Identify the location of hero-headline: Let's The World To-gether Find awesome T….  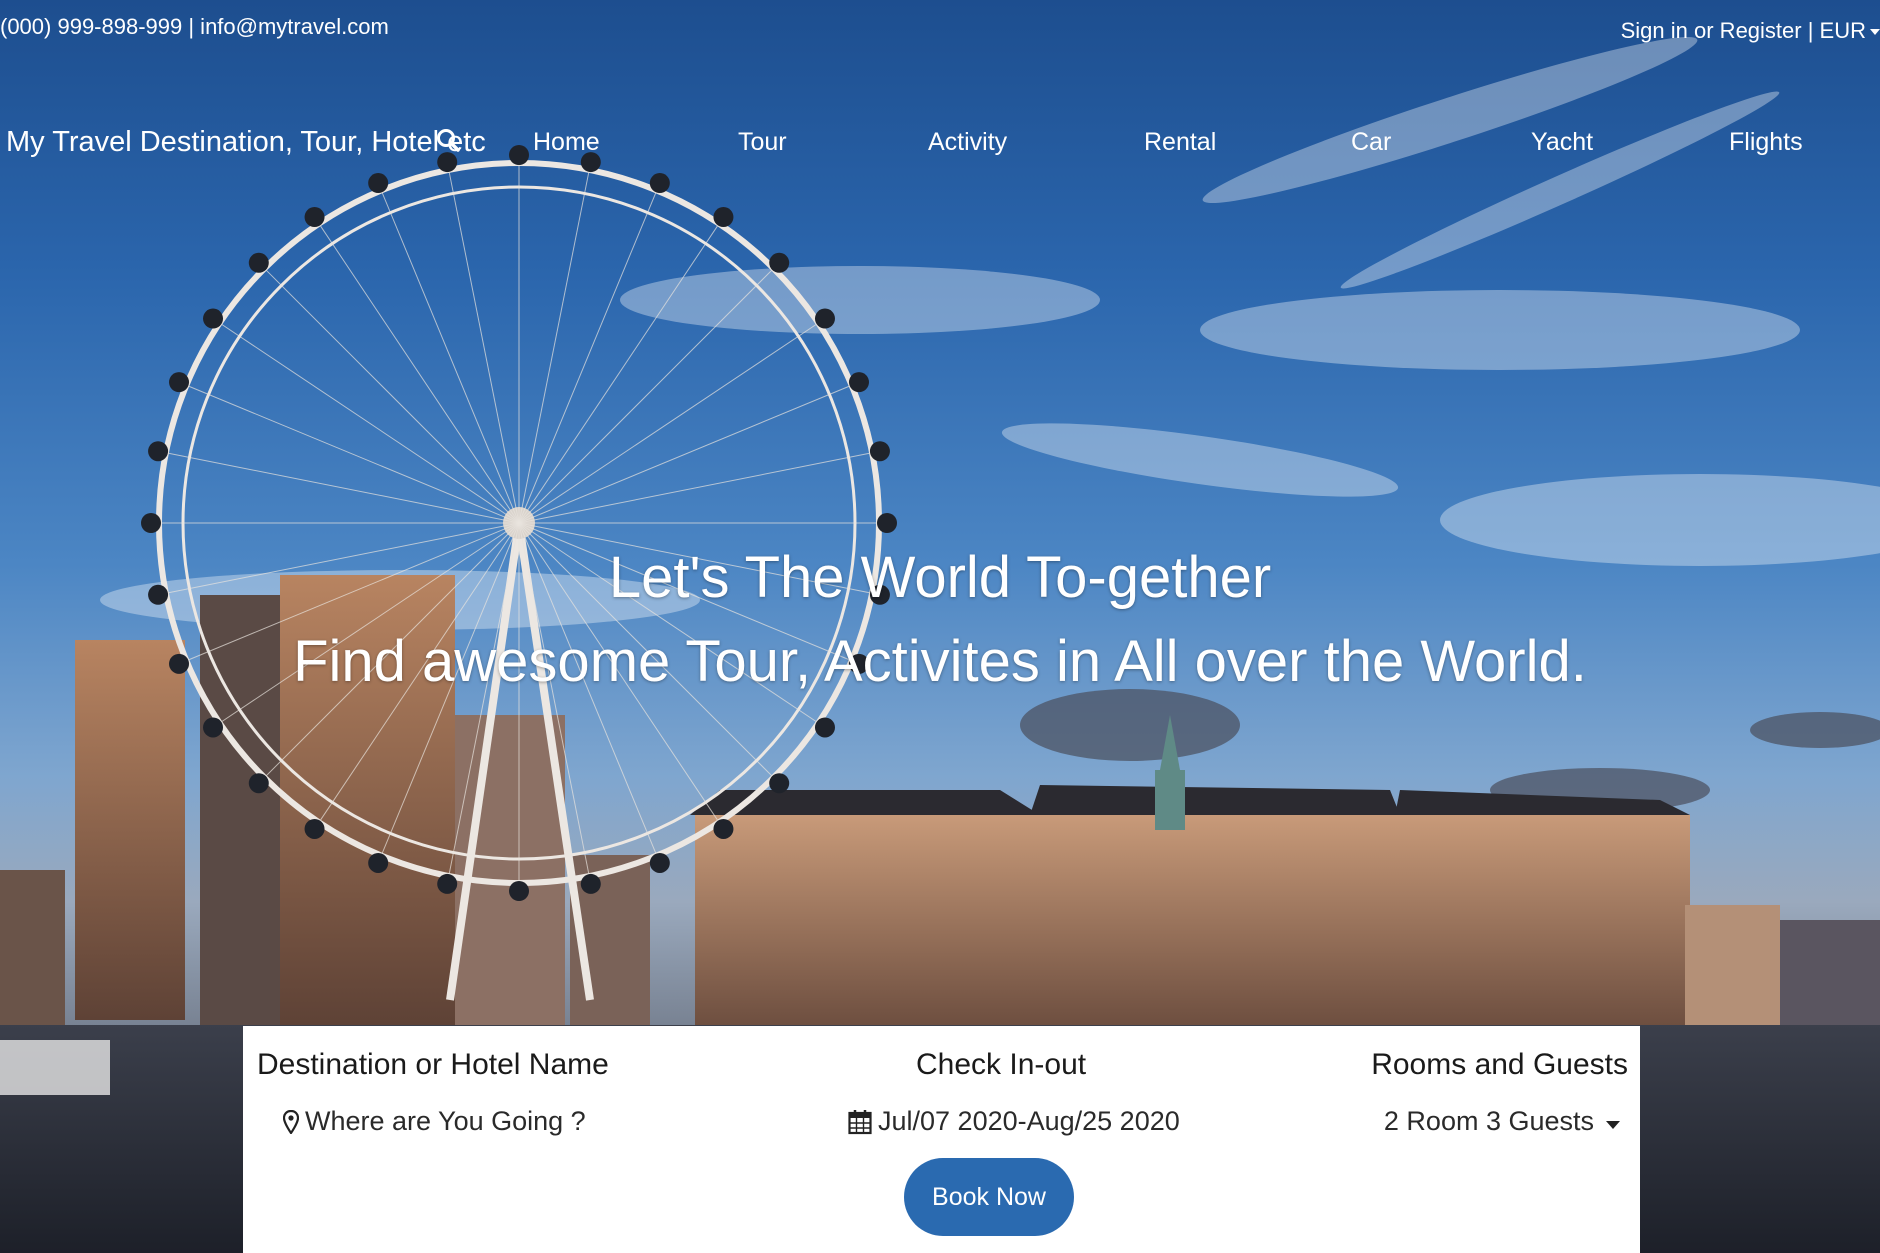
(940, 620).